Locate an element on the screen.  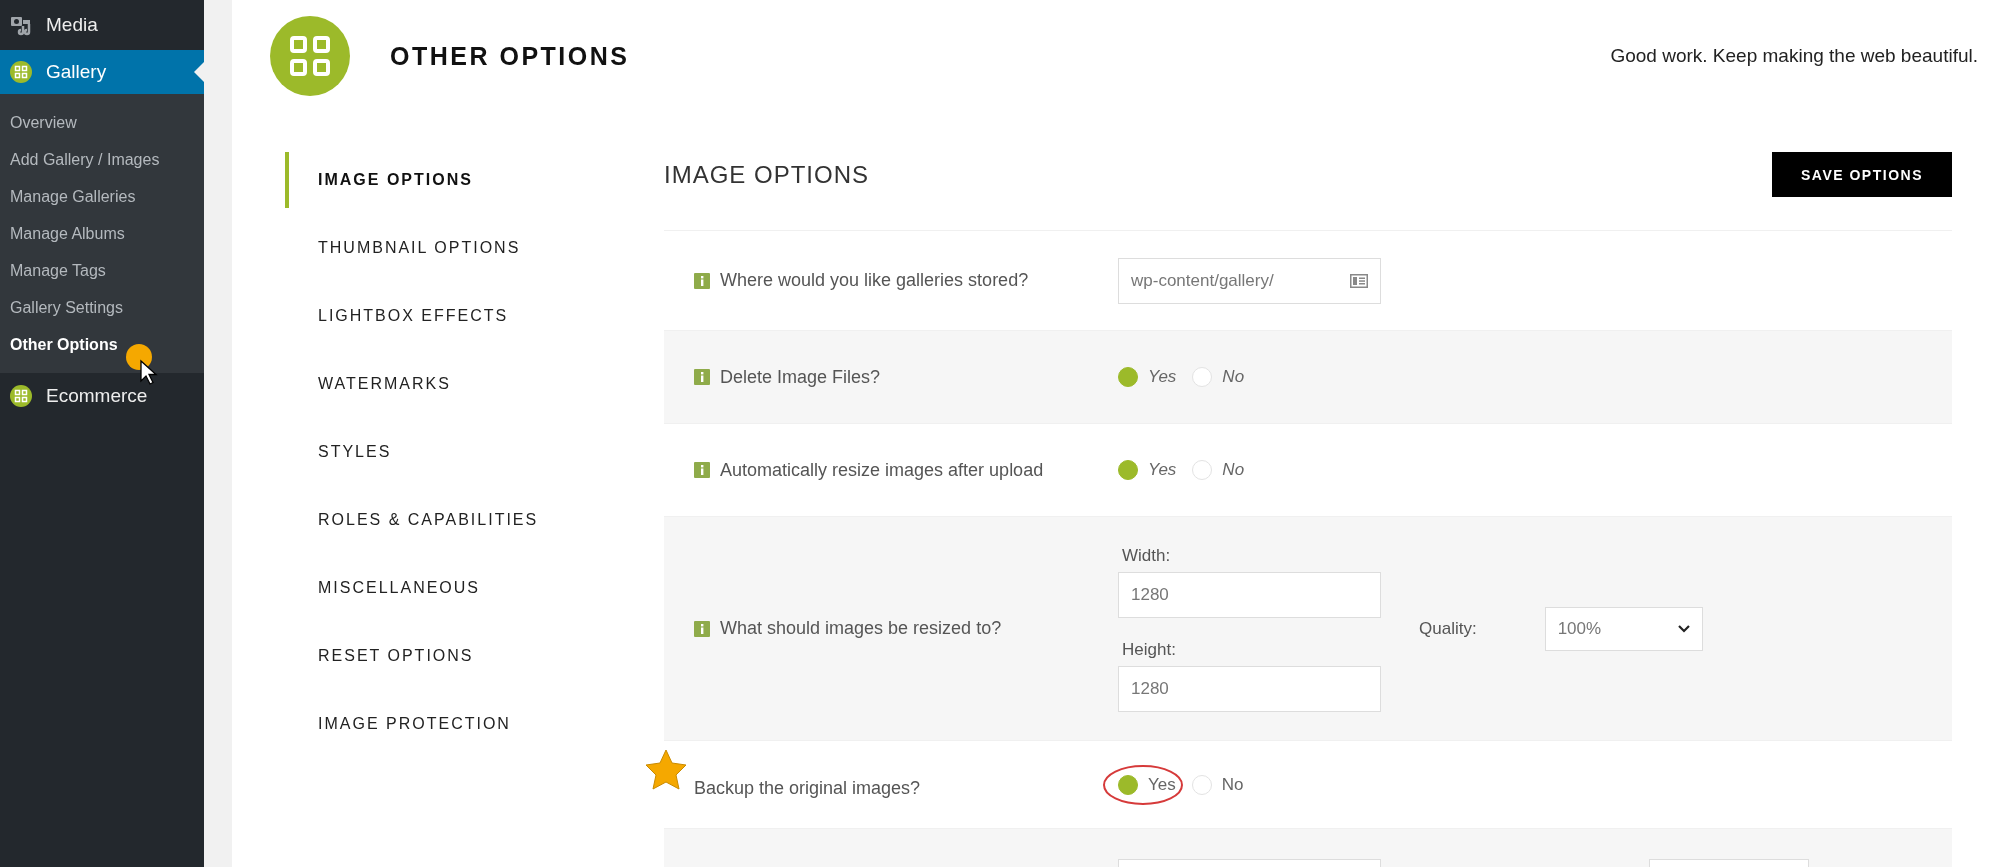
sidebar-item: Ecommerce is located at coordinates (102, 395).